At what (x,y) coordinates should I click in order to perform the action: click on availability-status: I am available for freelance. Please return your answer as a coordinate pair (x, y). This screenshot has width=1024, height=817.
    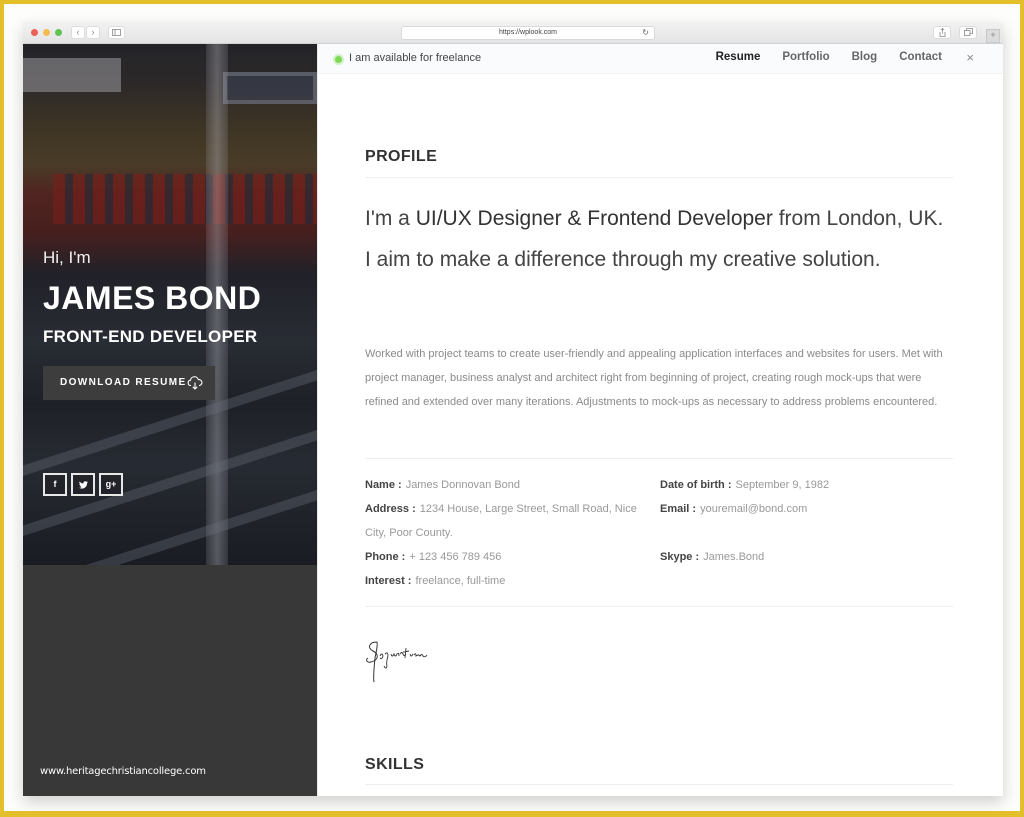
    Looking at the image, I should click on (415, 58).